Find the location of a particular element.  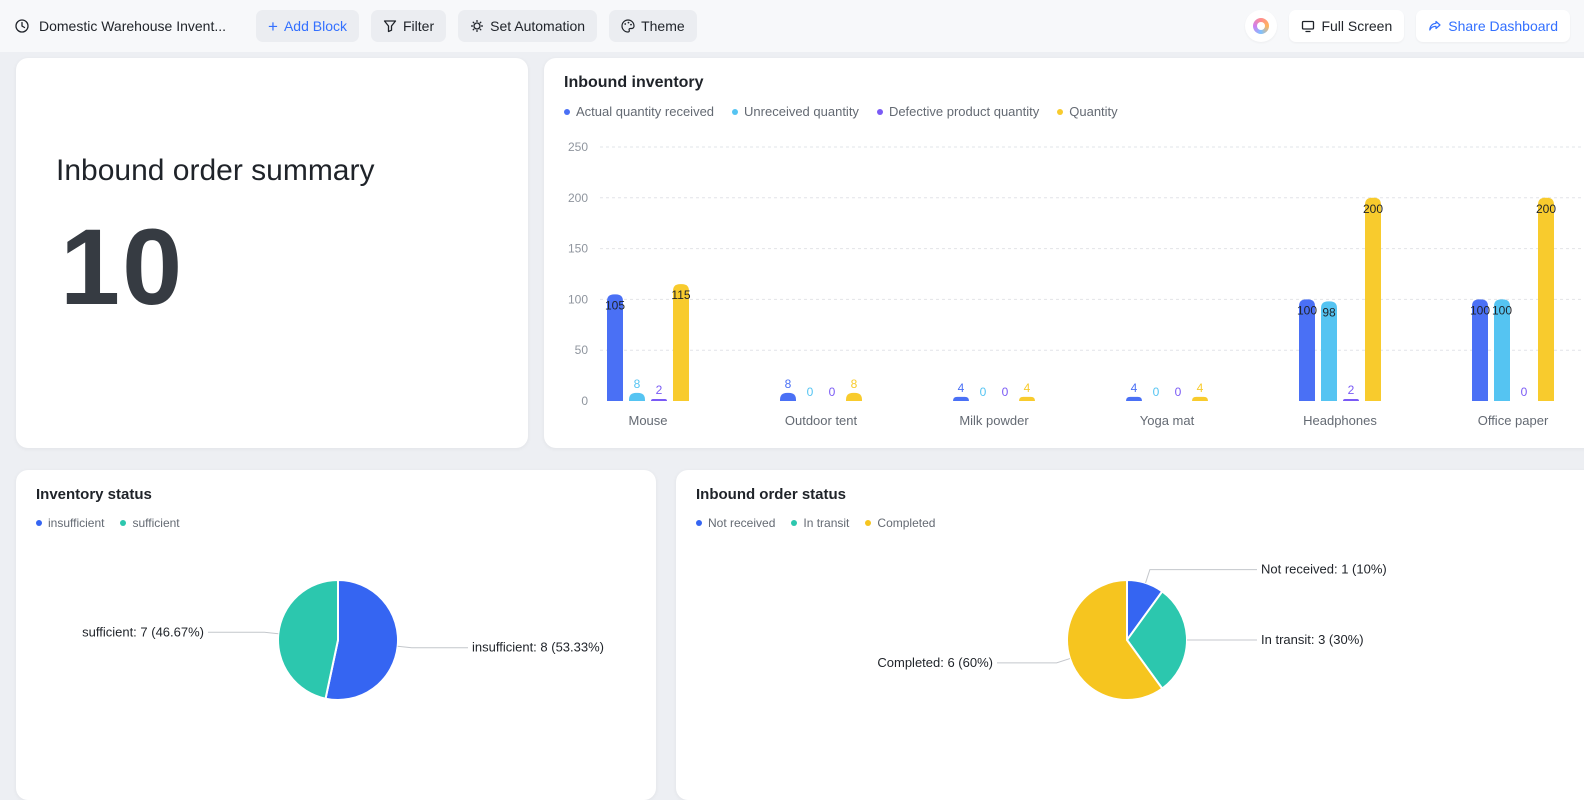

filter-icon is located at coordinates (390, 26).